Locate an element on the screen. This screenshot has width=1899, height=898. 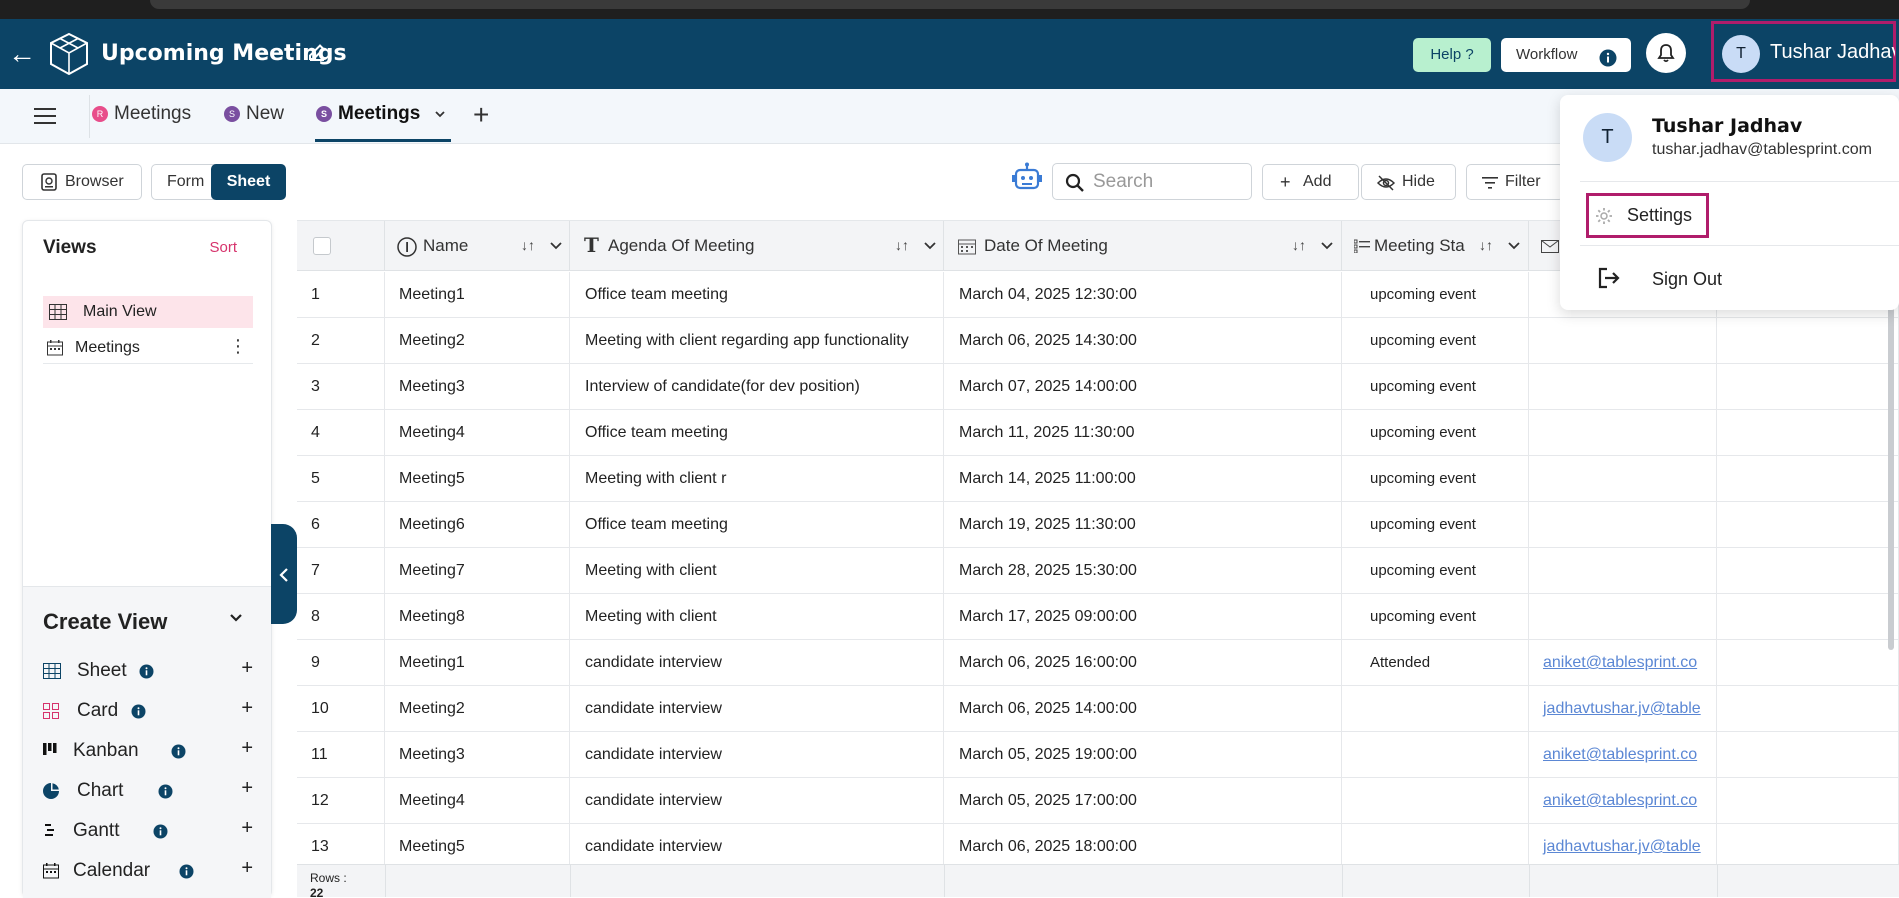
status-cell: Attended is located at coordinates (1435, 663).